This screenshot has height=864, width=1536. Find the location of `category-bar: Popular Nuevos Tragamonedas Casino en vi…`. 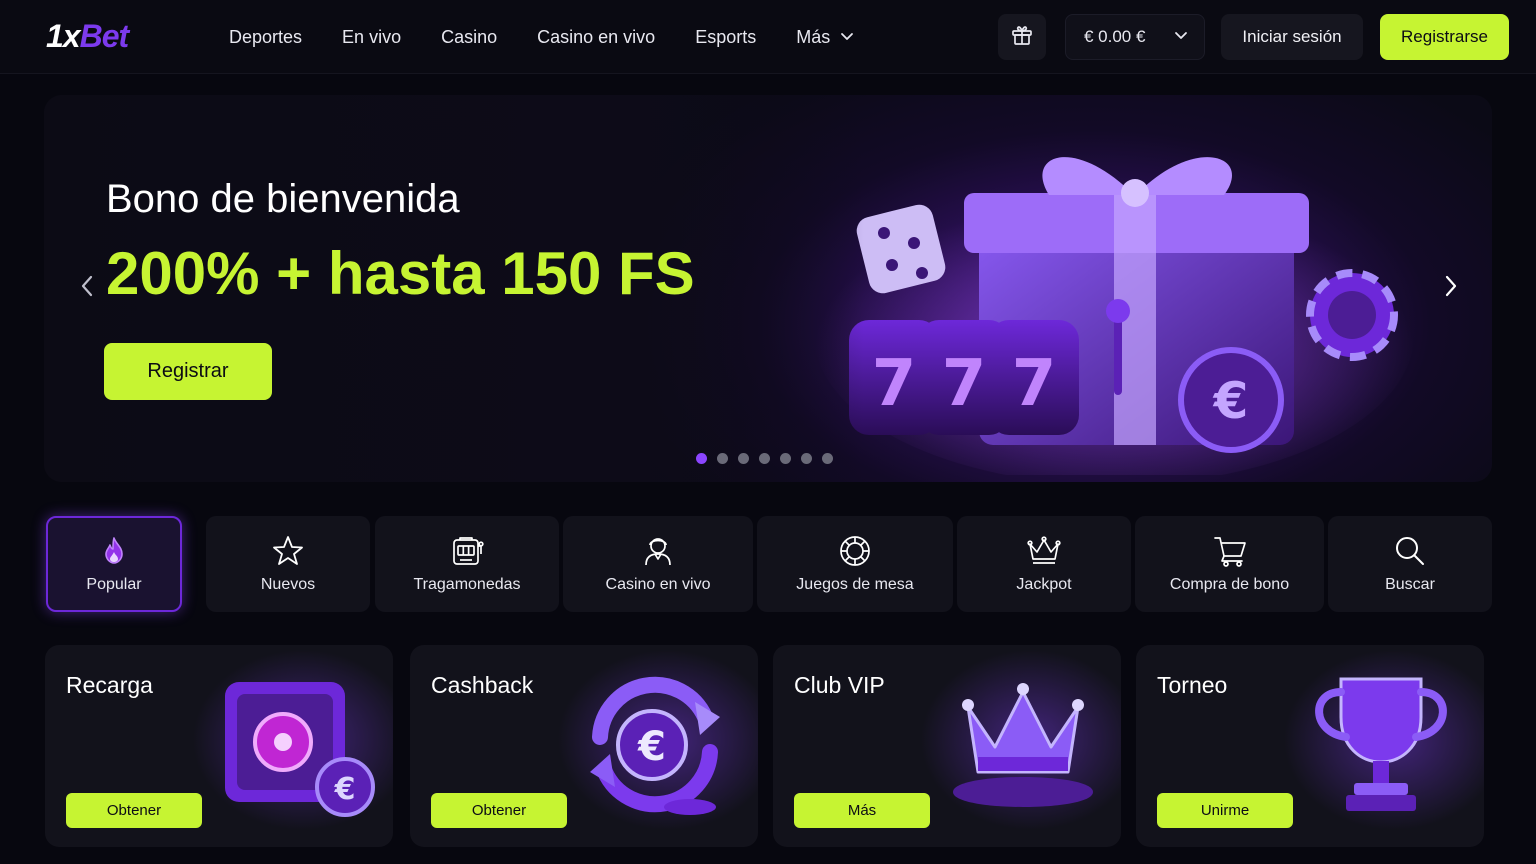

category-bar: Popular Nuevos Tragamonedas Casino en vi… is located at coordinates (768, 564).